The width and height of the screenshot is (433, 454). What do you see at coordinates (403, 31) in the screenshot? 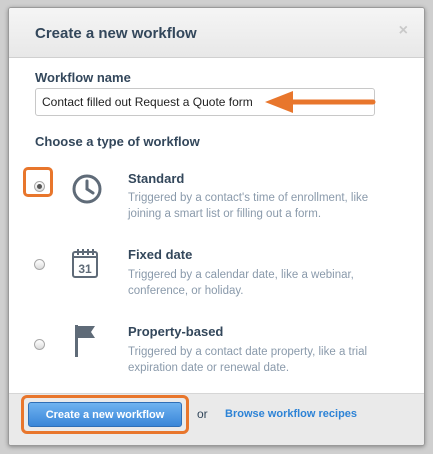
I see `close-button: ×` at bounding box center [403, 31].